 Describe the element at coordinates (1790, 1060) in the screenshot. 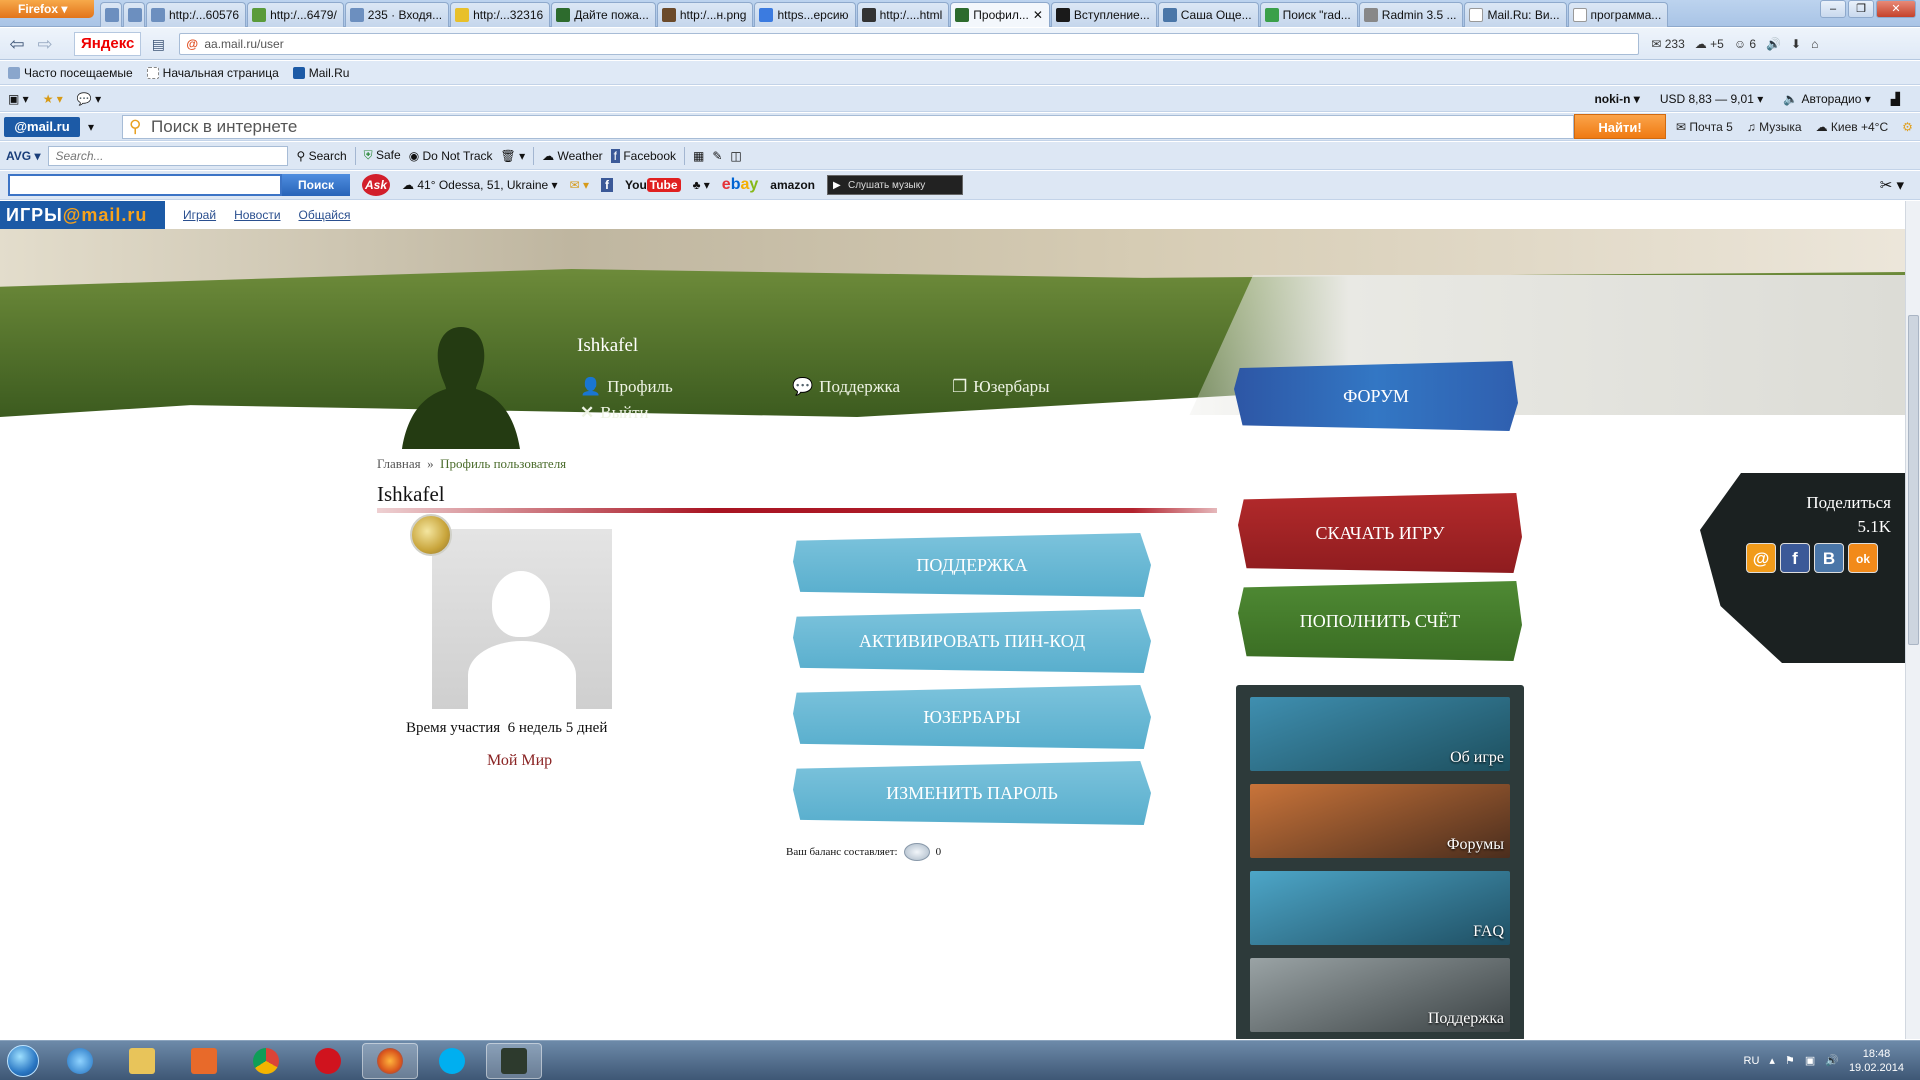

I see `flag-icon: ⚑` at that location.